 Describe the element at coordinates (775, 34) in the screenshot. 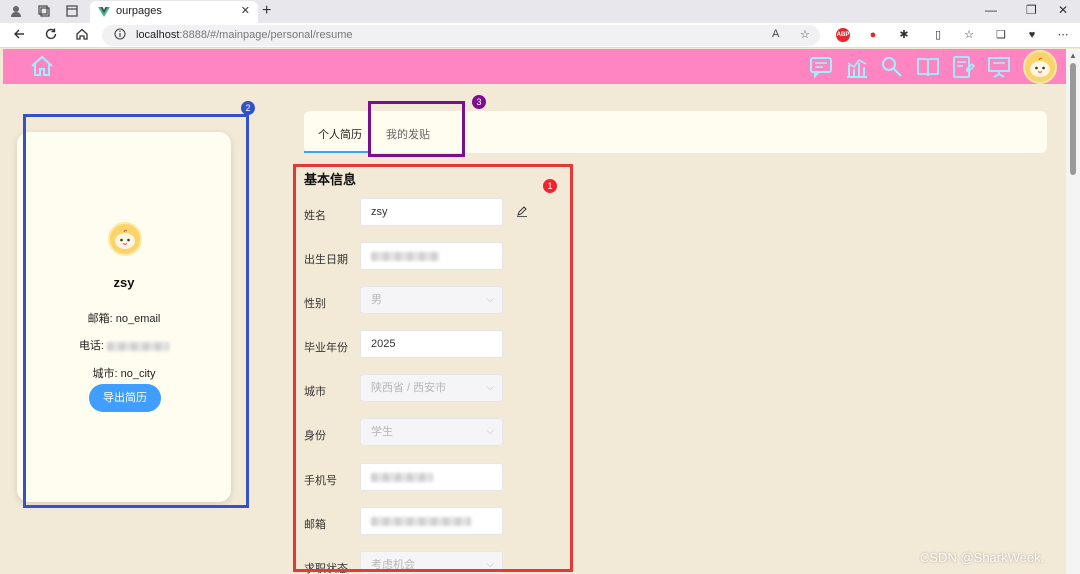

I see `read-aloud-icon: A` at that location.